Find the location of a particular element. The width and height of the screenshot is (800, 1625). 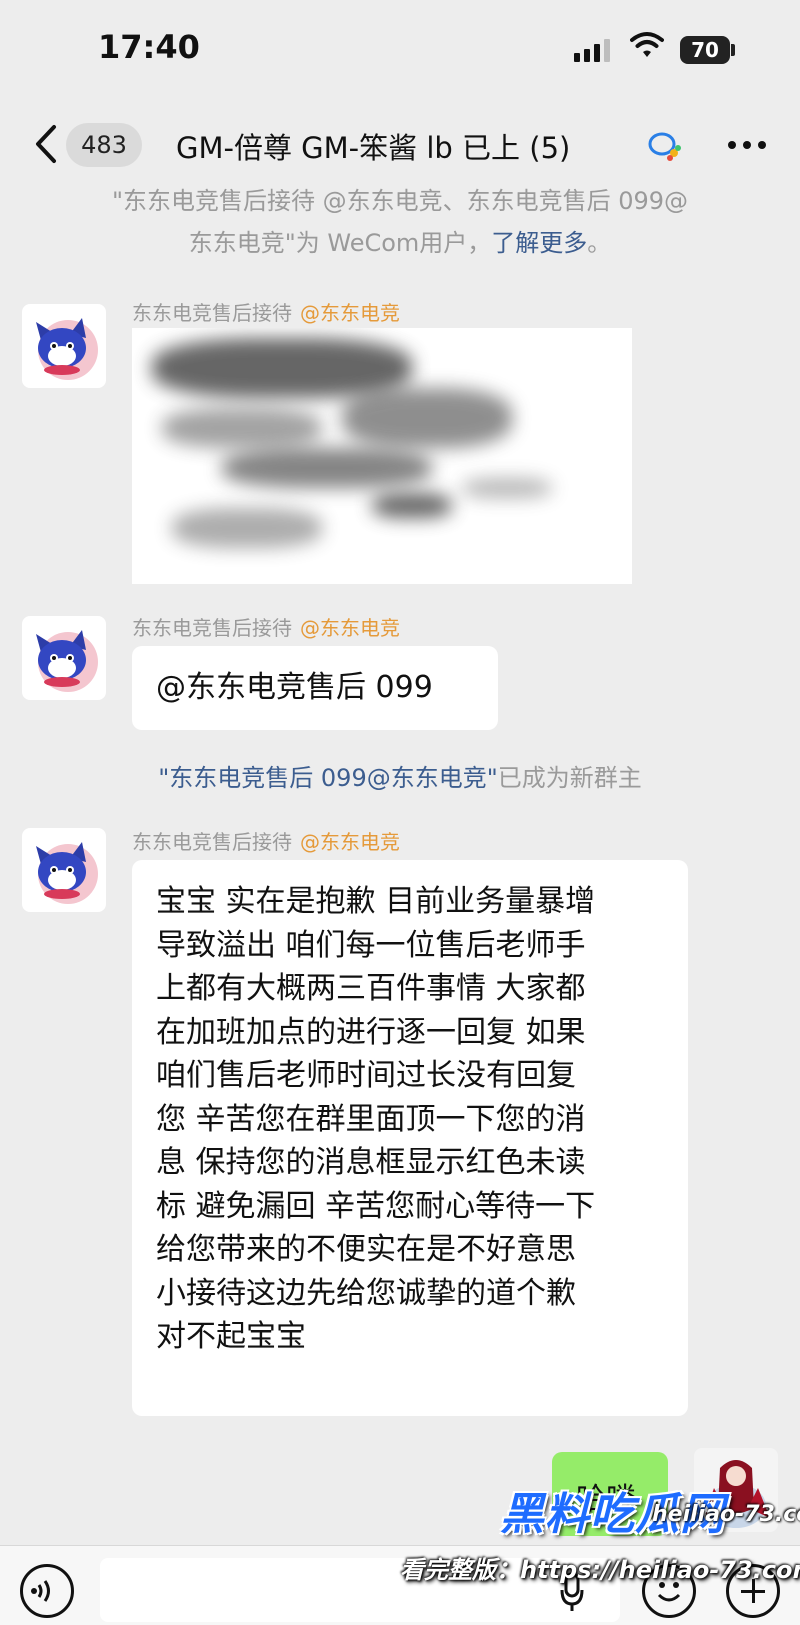

message-line: 息 保持您的消息框显示红色未读 is located at coordinates (371, 1162).